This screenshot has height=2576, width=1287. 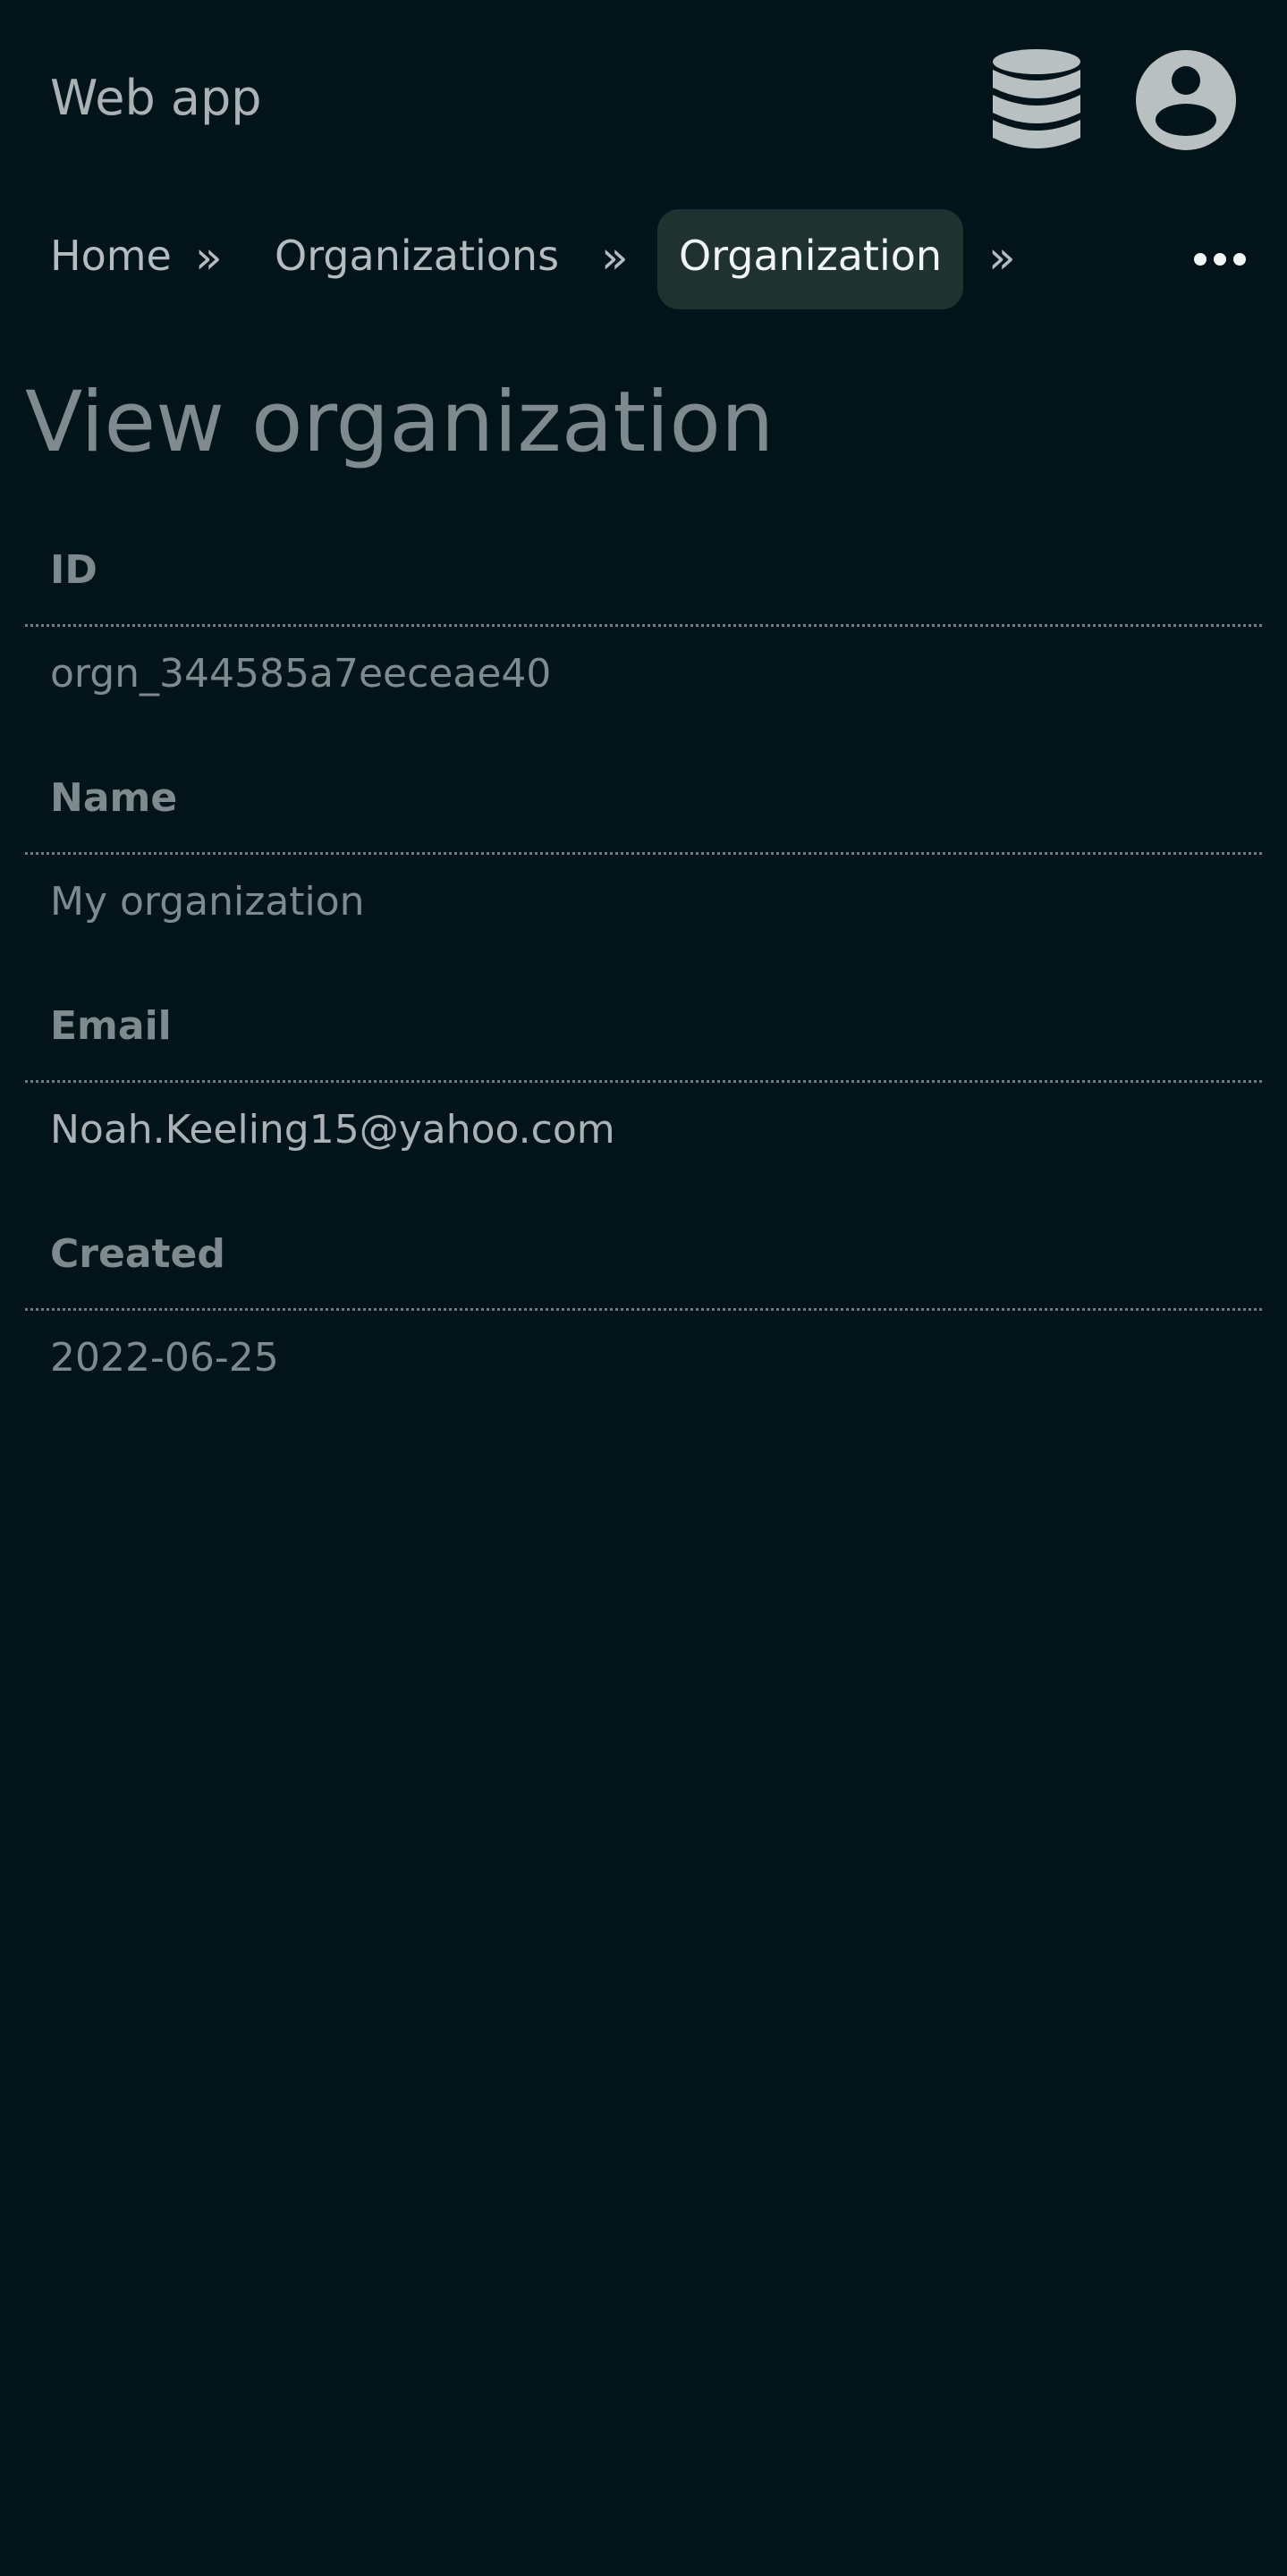 I want to click on breadcrumb-home: Home, so click(x=111, y=259).